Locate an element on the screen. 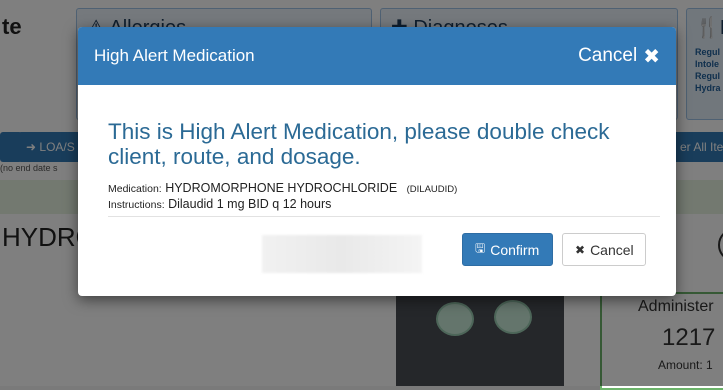 Image resolution: width=723 pixels, height=390 pixels. close-icon: ✖ is located at coordinates (651, 56).